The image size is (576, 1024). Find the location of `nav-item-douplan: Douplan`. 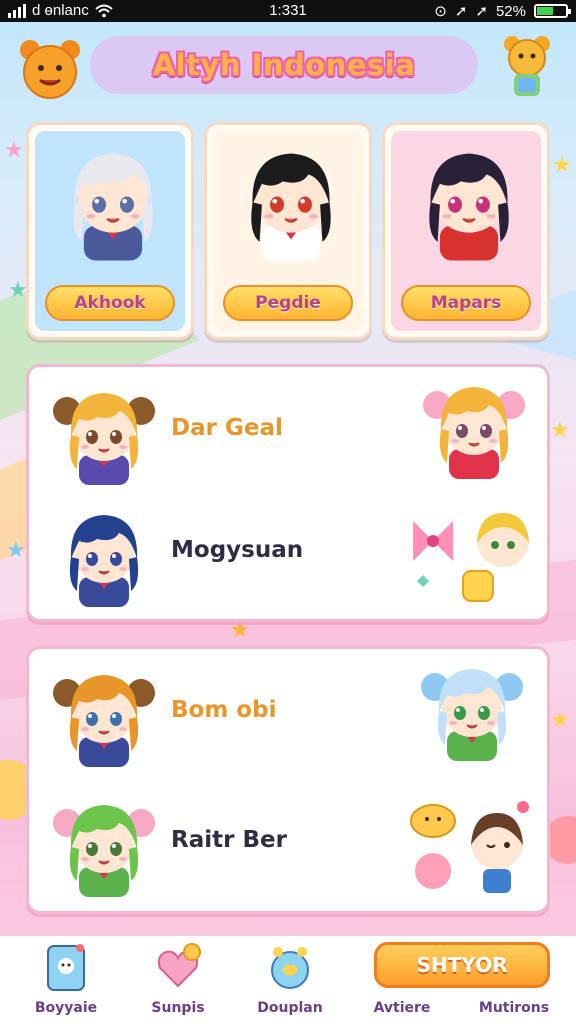

nav-item-douplan: Douplan is located at coordinates (290, 982).